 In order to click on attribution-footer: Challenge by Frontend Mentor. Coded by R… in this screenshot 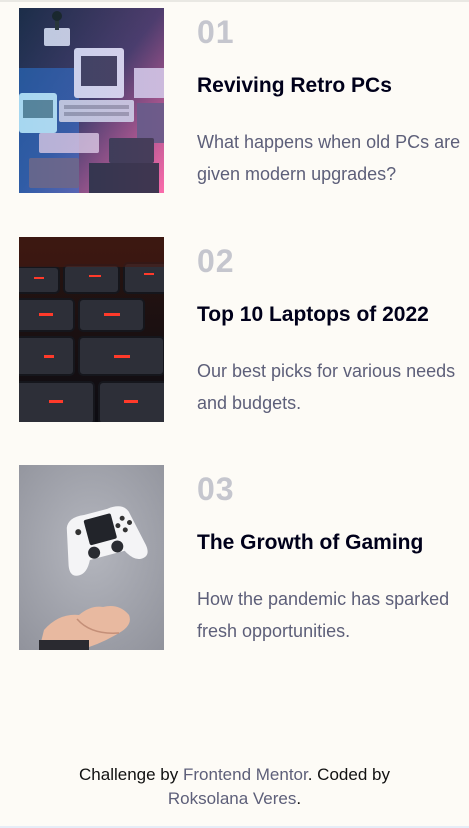, I will do `click(234, 787)`.